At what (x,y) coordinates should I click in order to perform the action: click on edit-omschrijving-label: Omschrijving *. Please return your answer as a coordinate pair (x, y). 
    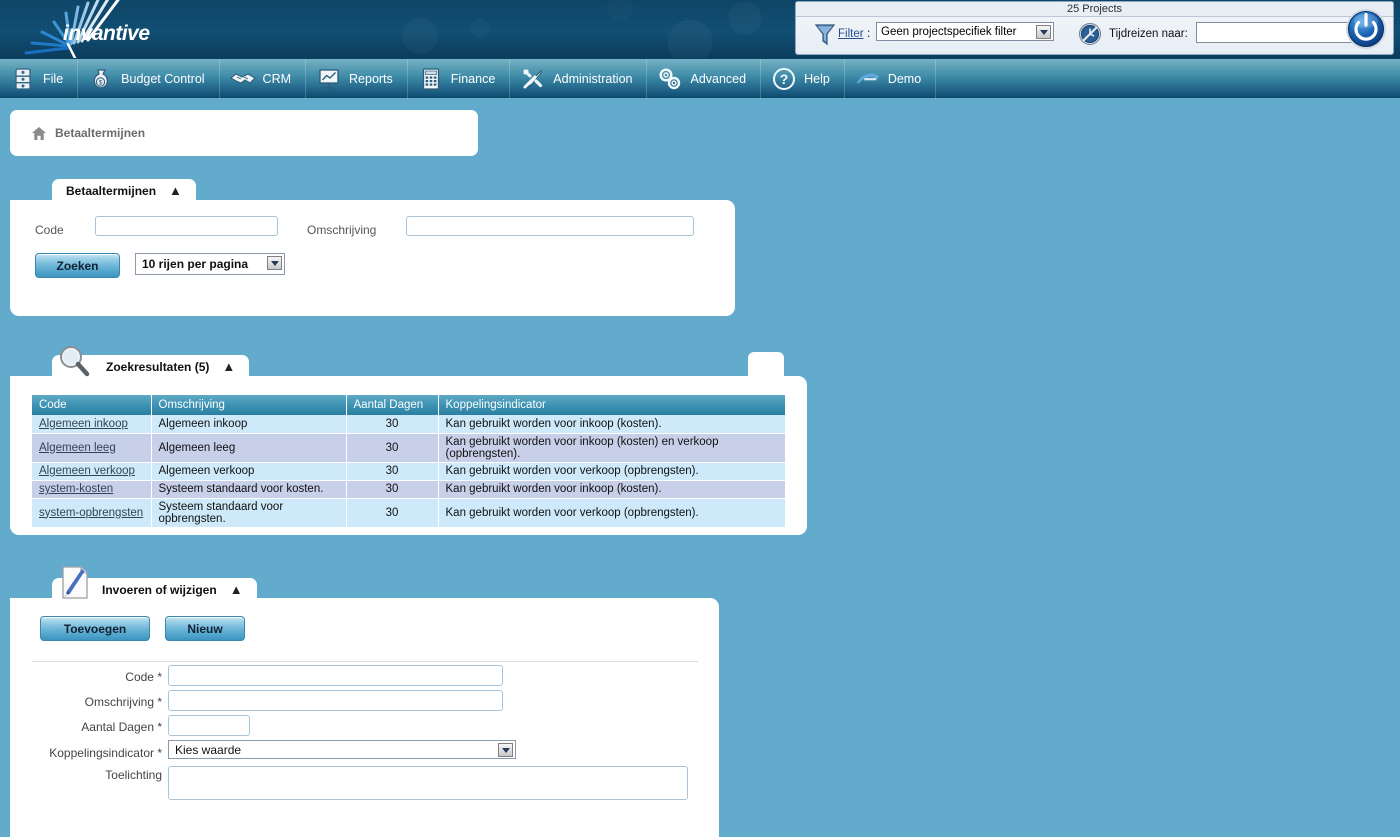
    Looking at the image, I should click on (123, 702).